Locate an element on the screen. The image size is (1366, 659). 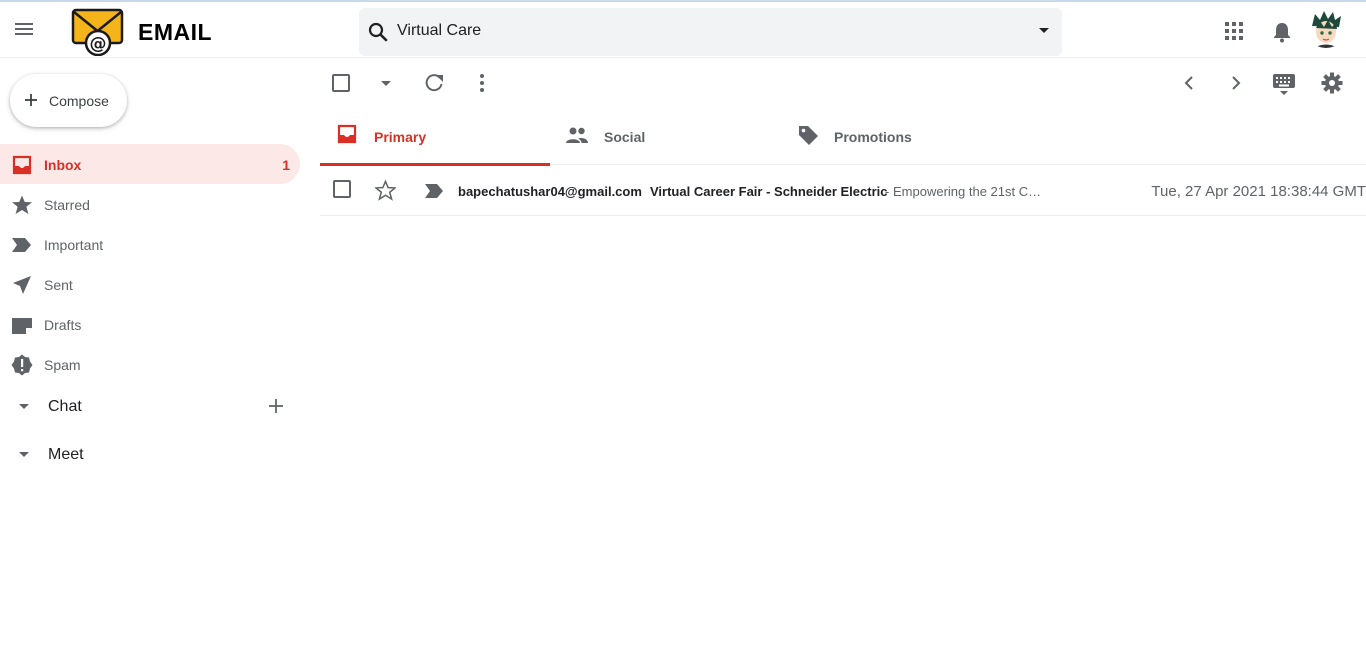
next-page-icon is located at coordinates (1236, 83).